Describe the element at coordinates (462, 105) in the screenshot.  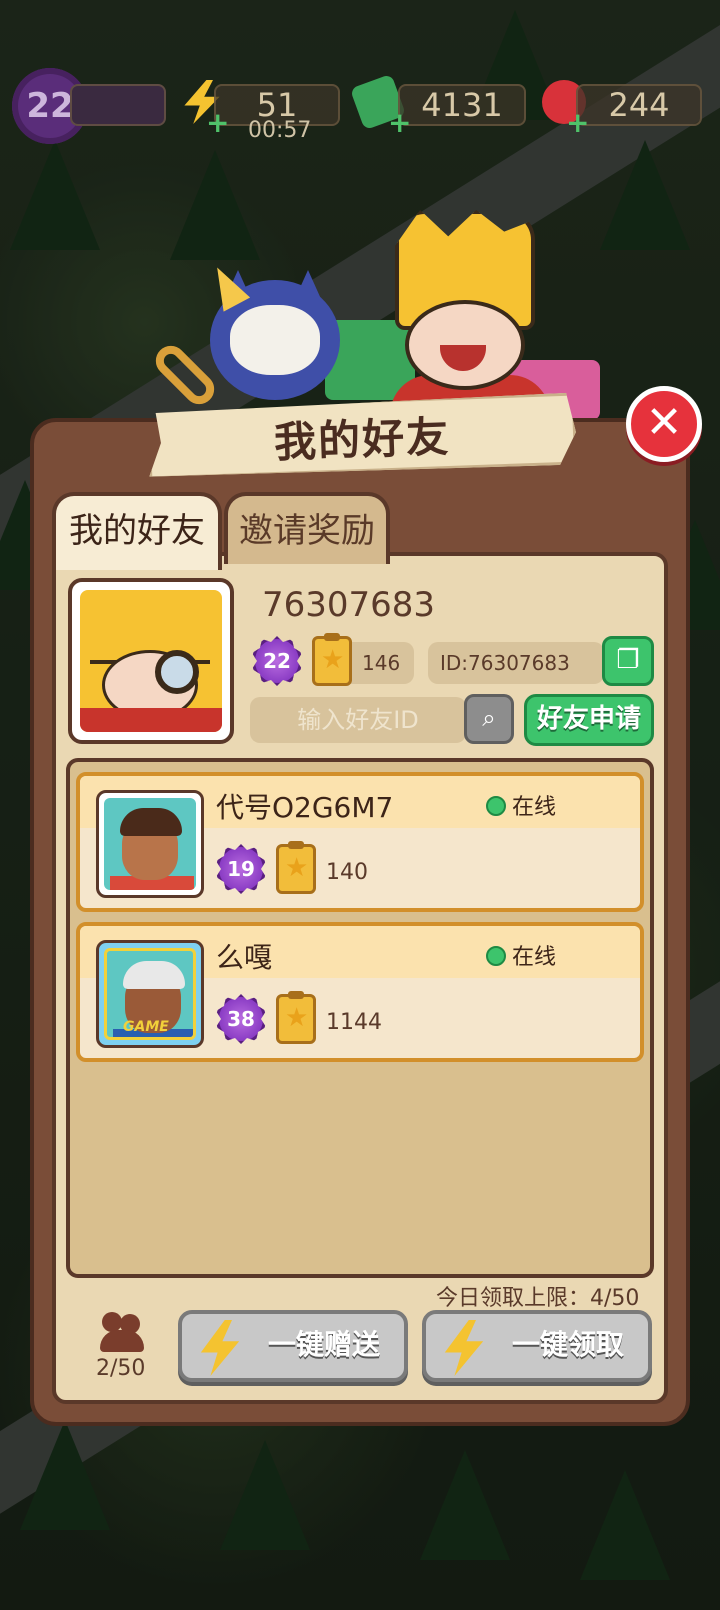
I see `cash-counter: 4131` at that location.